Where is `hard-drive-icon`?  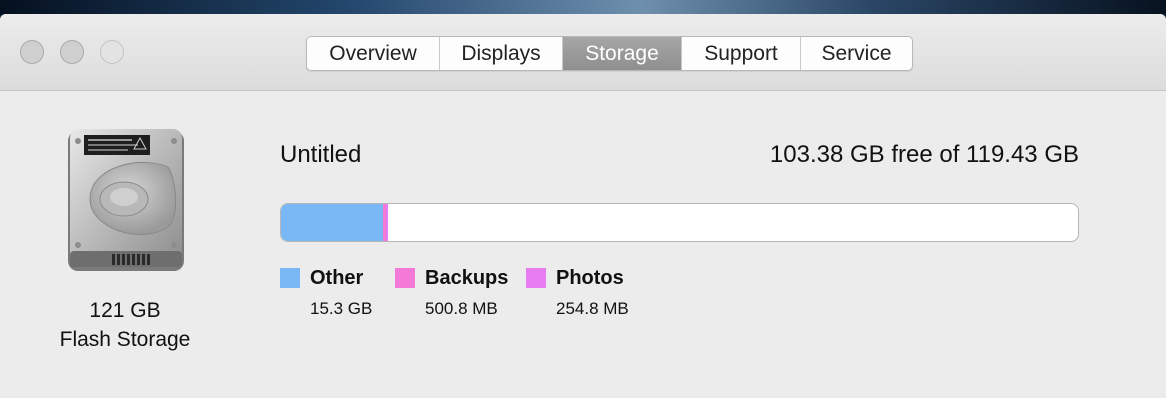 hard-drive-icon is located at coordinates (126, 200).